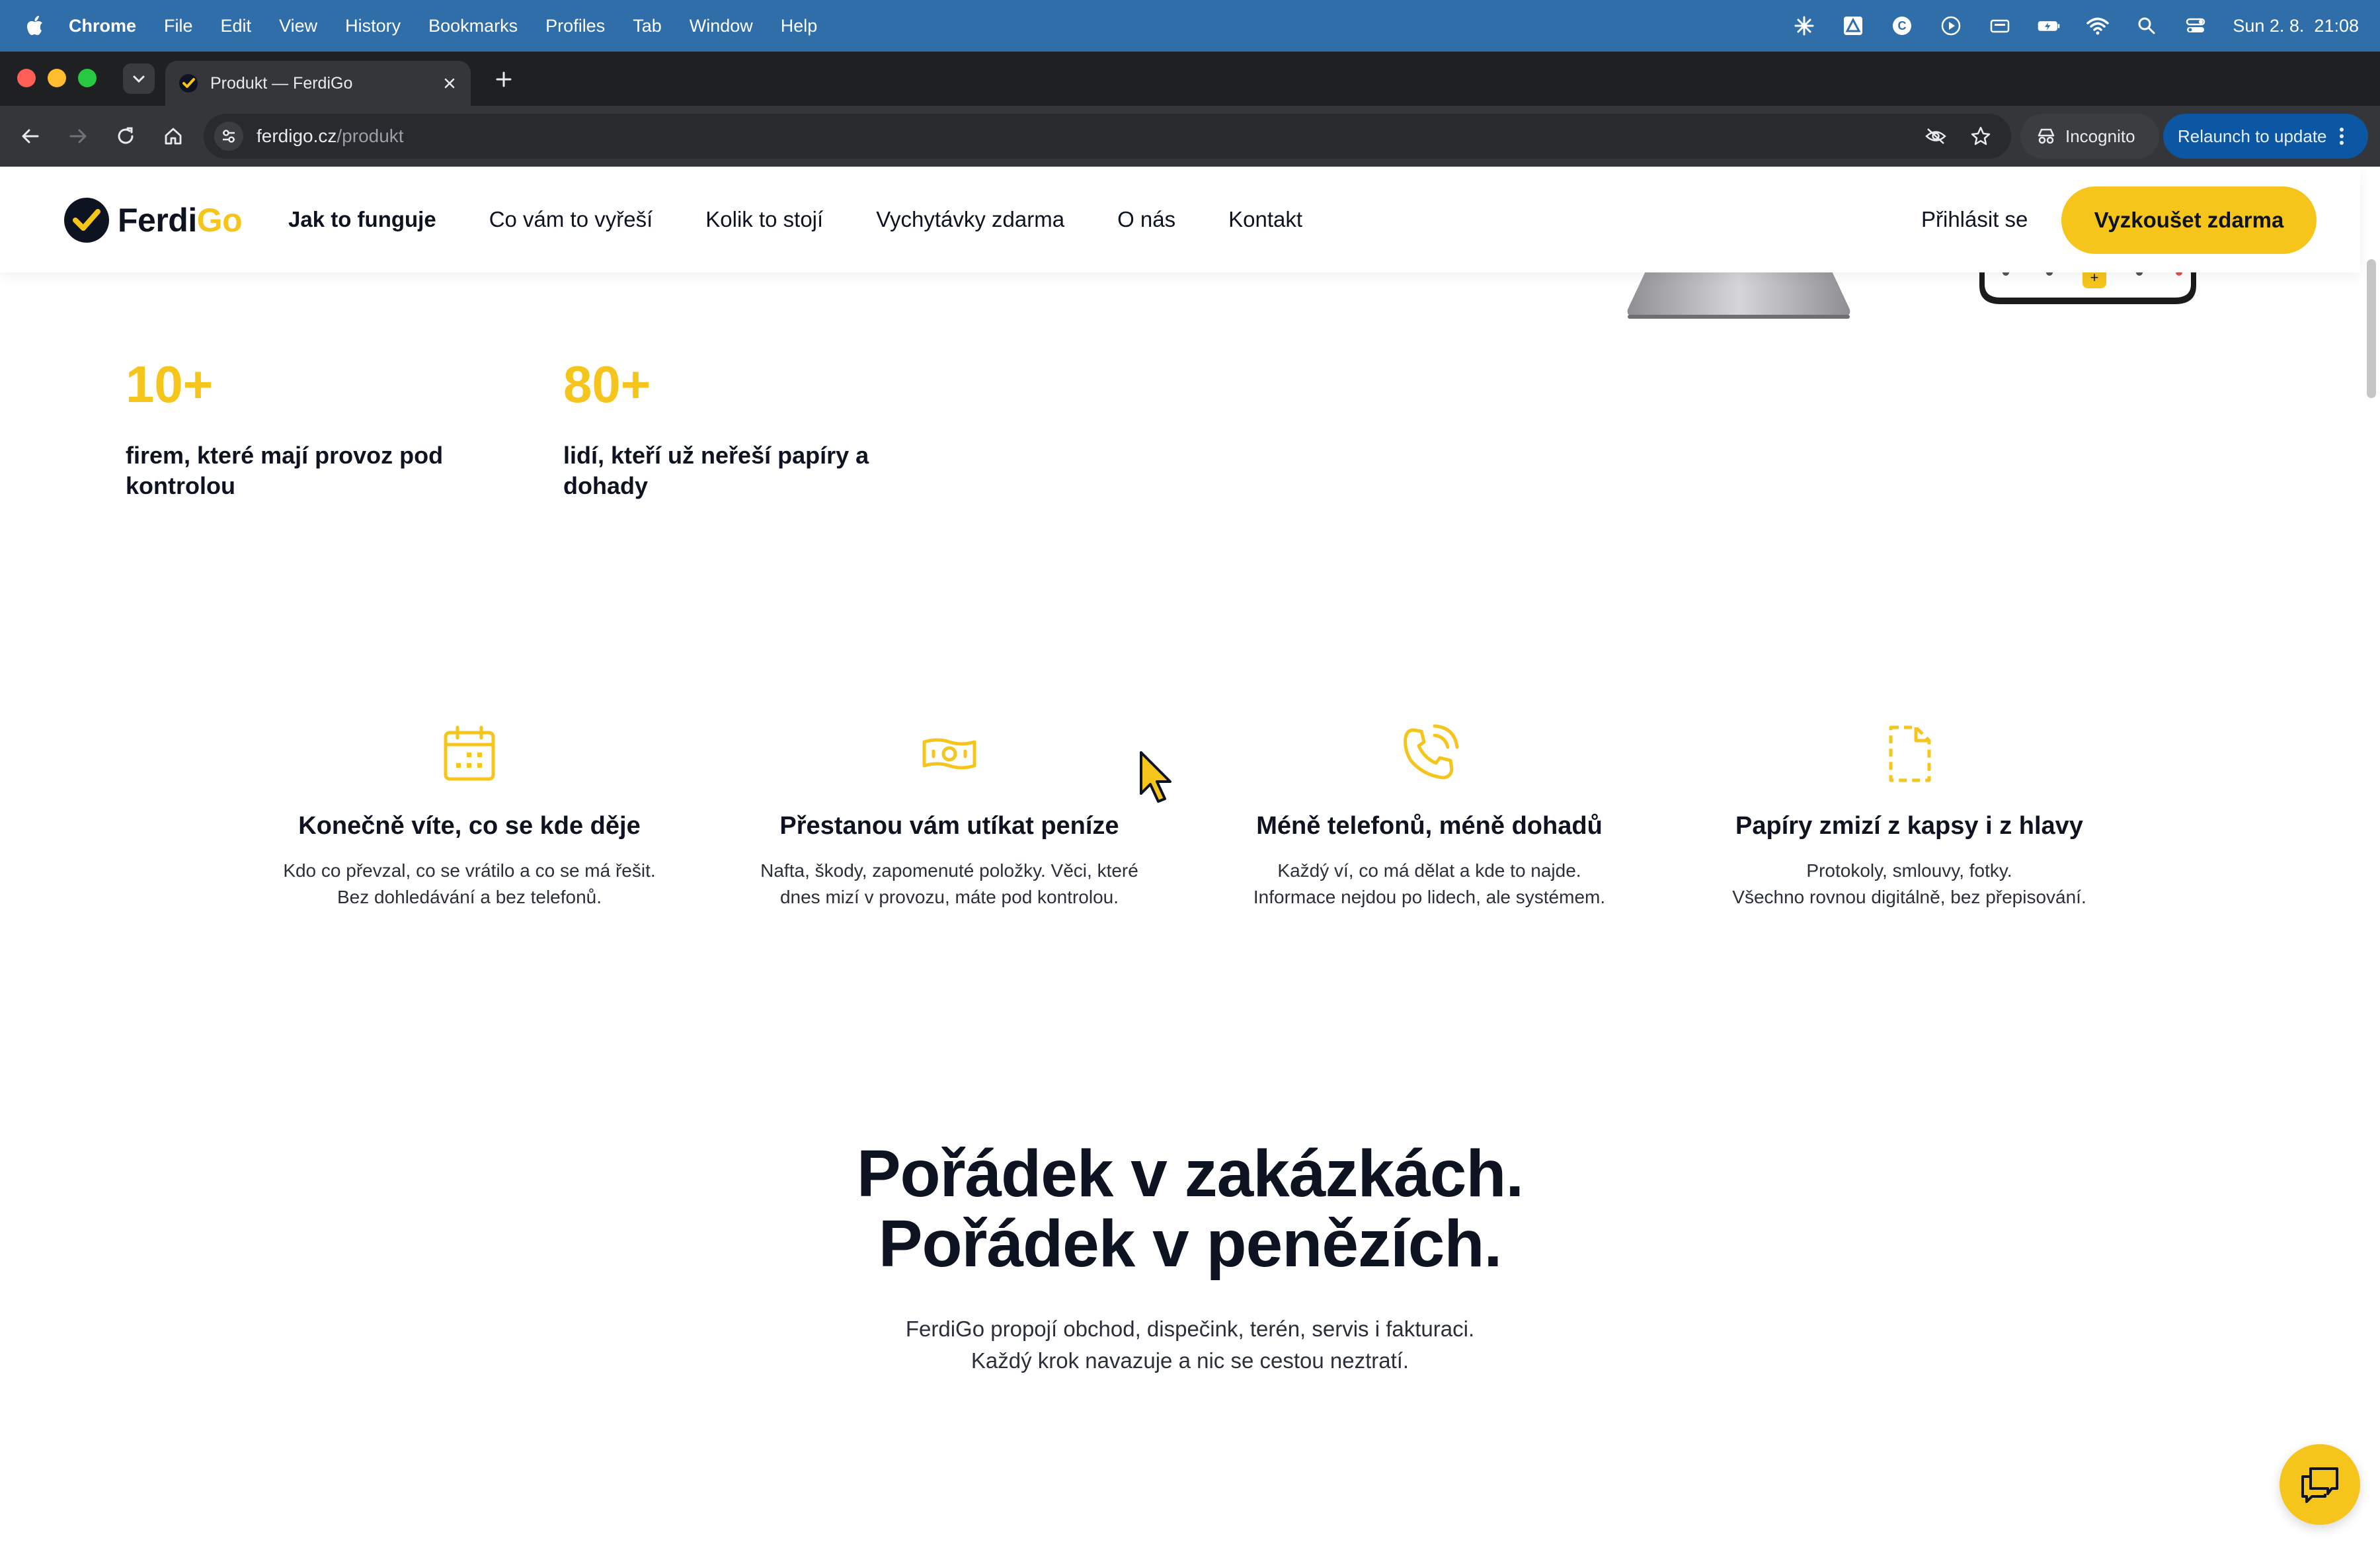  Describe the element at coordinates (2147, 26) in the screenshot. I see `spotlight-search-icon` at that location.